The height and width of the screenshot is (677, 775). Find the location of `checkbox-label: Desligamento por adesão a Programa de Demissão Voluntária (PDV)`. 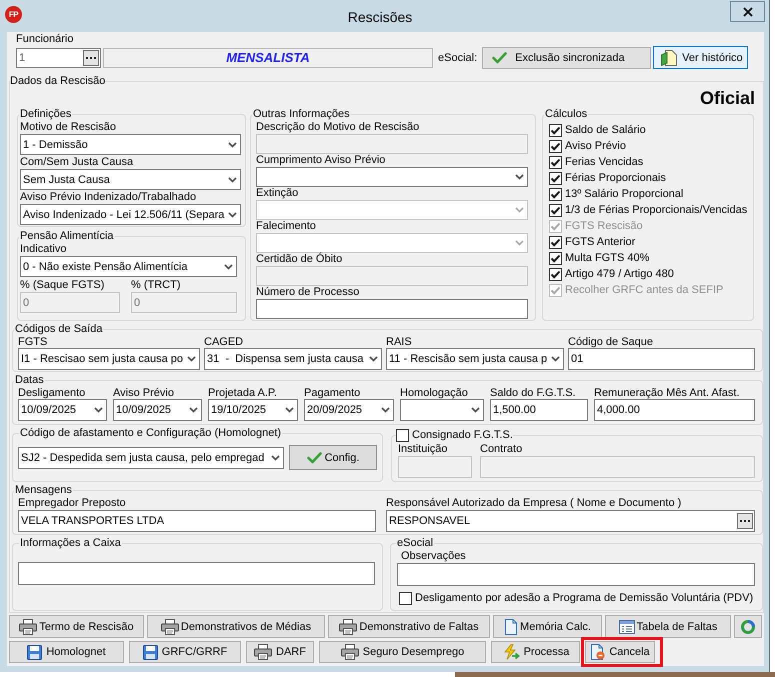

checkbox-label: Desligamento por adesão a Programa de Demissão Voluntária (PDV) is located at coordinates (584, 598).